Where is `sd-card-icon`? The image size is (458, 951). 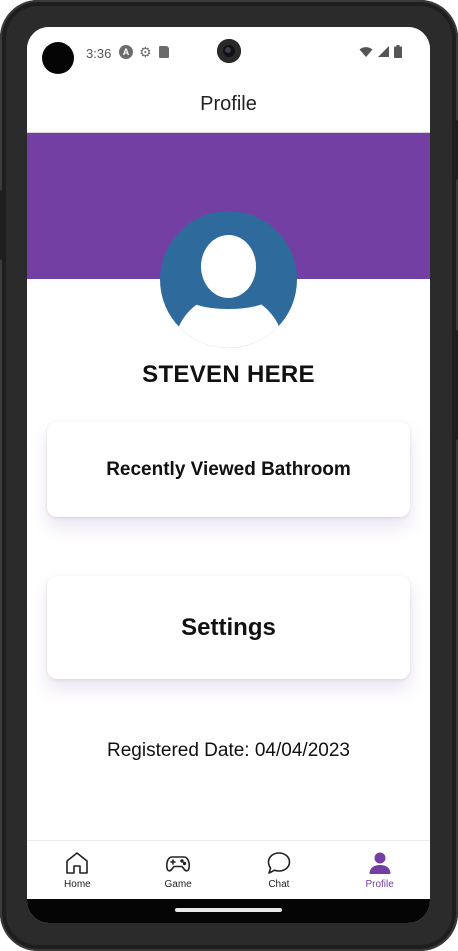
sd-card-icon is located at coordinates (164, 52).